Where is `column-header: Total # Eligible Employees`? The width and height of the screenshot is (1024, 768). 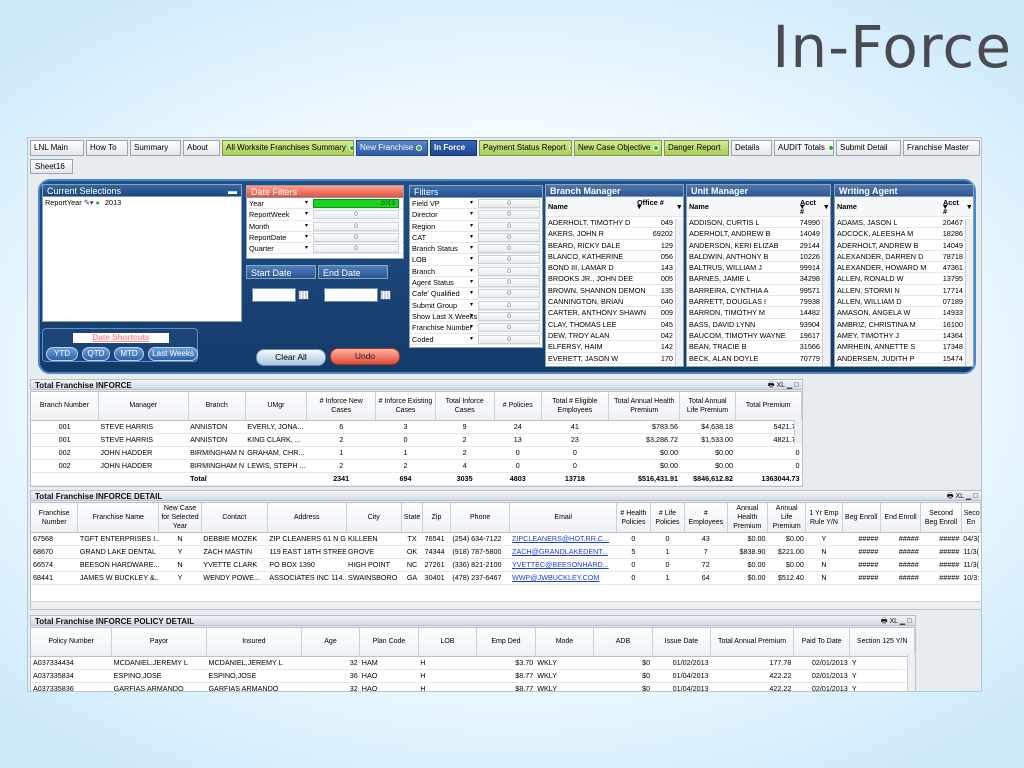
column-header: Total # Eligible Employees is located at coordinates (575, 406).